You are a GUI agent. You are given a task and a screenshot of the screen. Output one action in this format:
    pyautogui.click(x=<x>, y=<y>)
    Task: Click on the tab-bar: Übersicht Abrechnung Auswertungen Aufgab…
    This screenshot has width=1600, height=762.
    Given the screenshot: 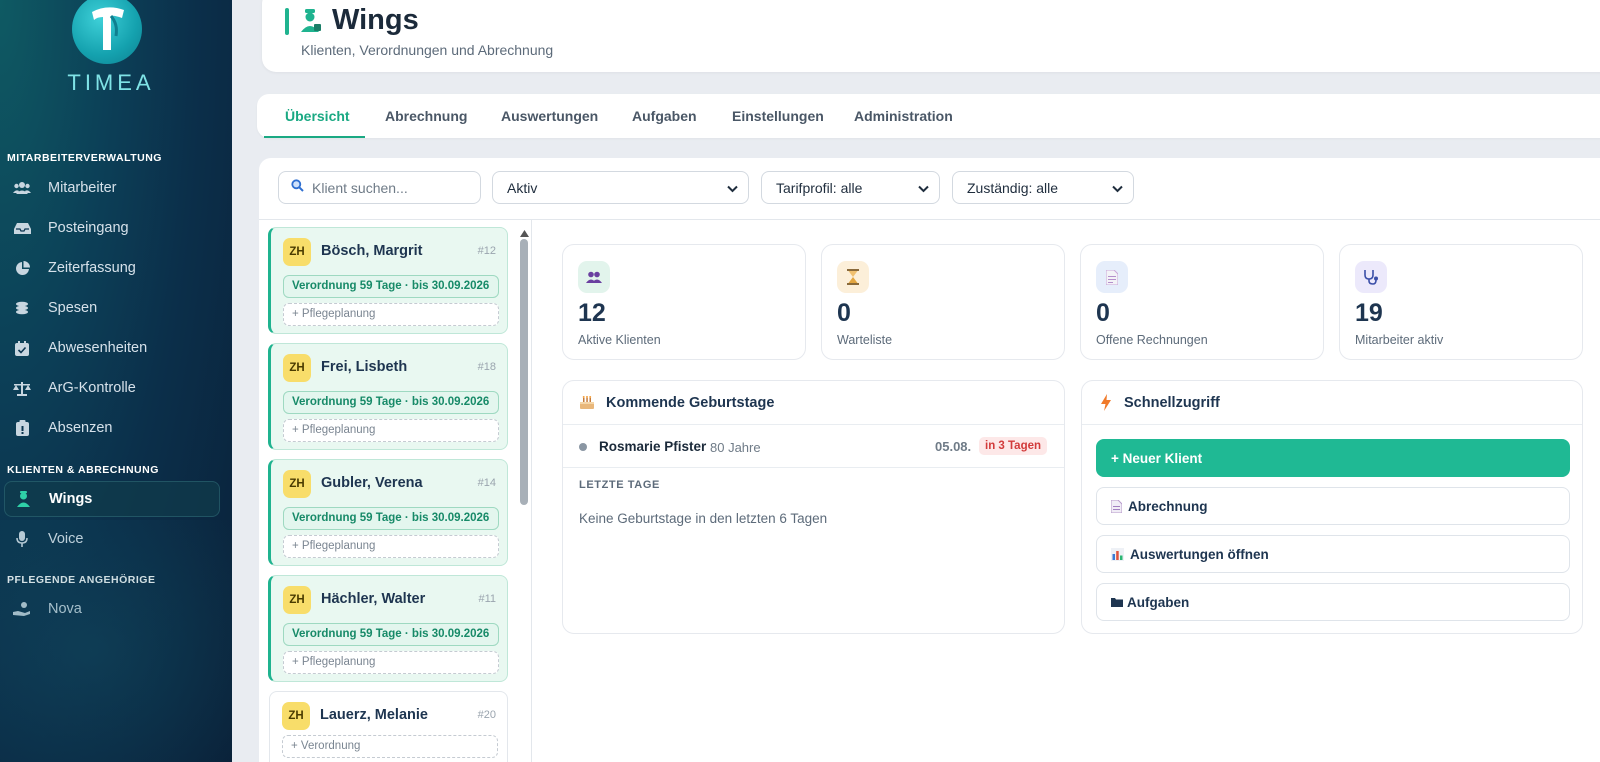 What is the action you would take?
    pyautogui.click(x=928, y=116)
    